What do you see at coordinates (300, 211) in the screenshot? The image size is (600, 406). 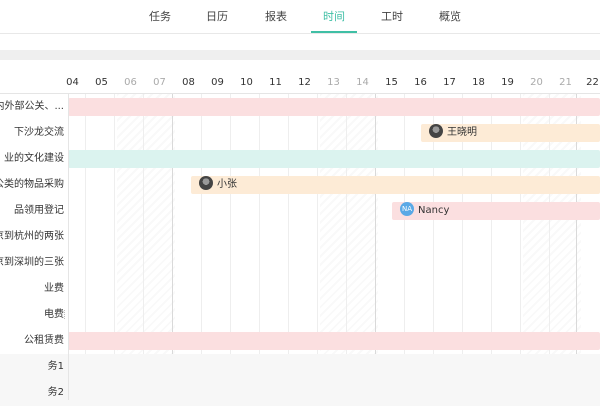 I see `task-row: 品领用登记 NA Nancy` at bounding box center [300, 211].